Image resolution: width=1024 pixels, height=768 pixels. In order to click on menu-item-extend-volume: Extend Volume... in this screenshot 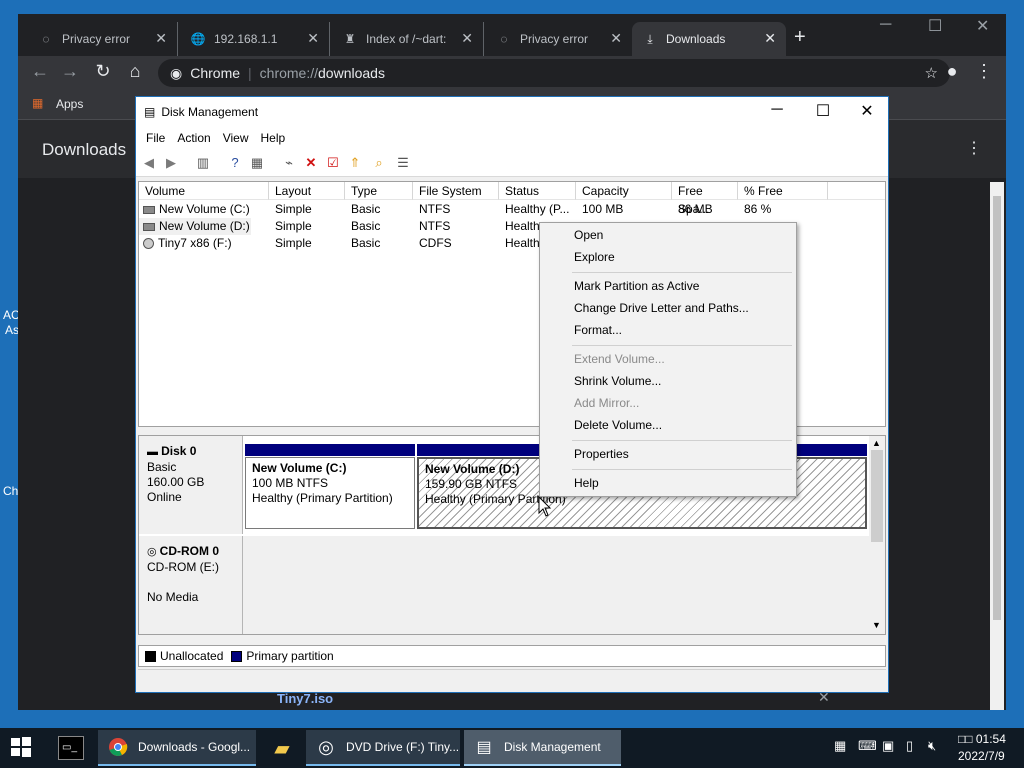, I will do `click(668, 359)`.